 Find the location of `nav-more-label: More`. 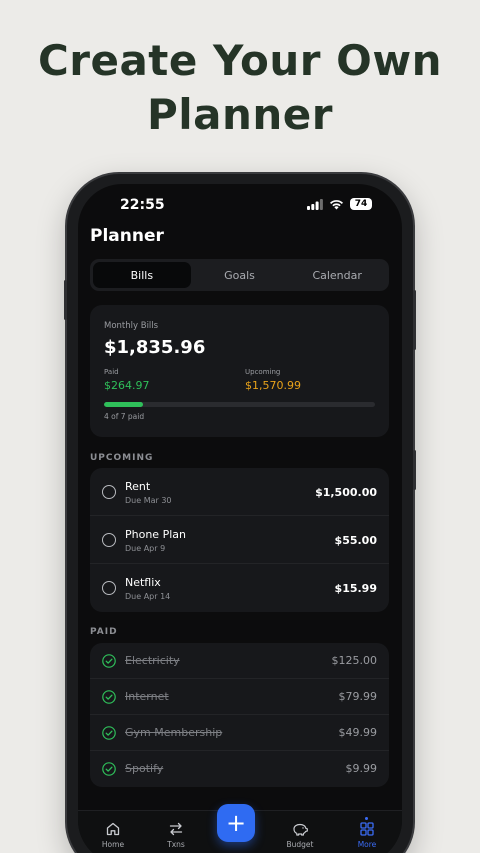

nav-more-label: More is located at coordinates (367, 844).